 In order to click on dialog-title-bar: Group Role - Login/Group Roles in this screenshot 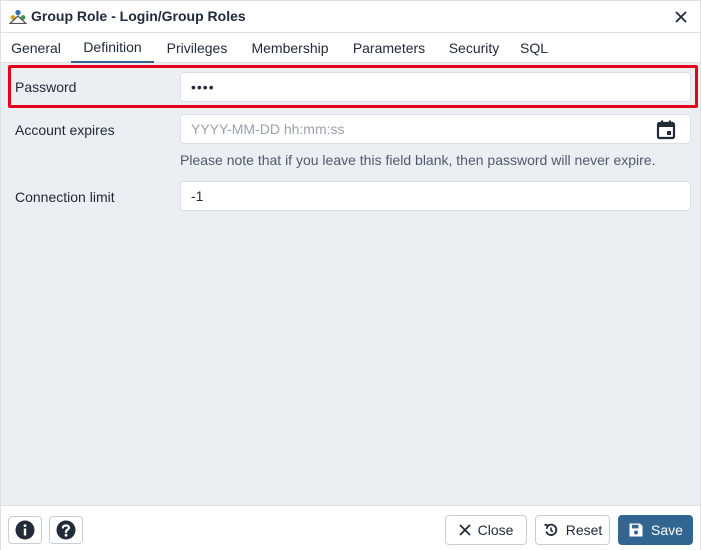, I will do `click(350, 17)`.